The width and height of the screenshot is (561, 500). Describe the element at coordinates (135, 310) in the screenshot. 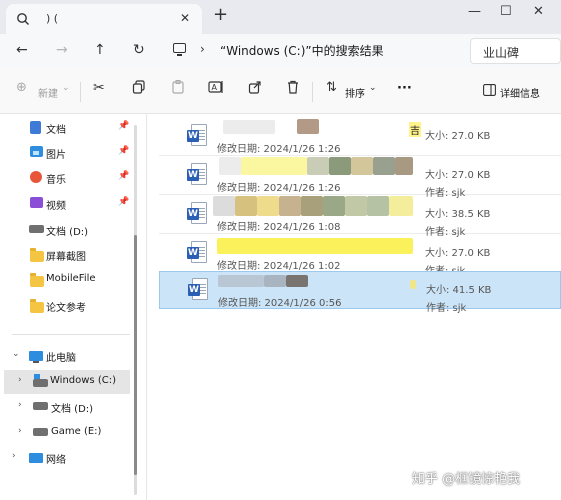

I see `nav-scrollbar` at that location.